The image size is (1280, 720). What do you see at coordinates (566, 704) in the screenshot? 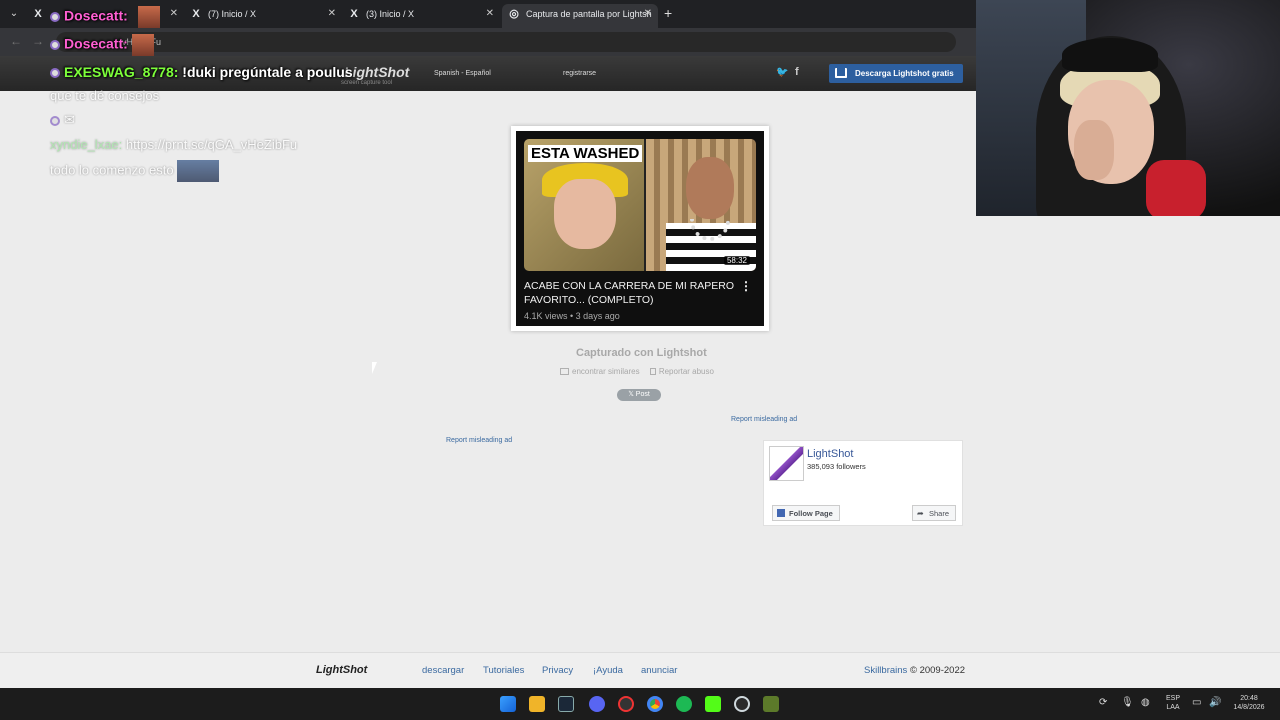
I see `steam-icon` at bounding box center [566, 704].